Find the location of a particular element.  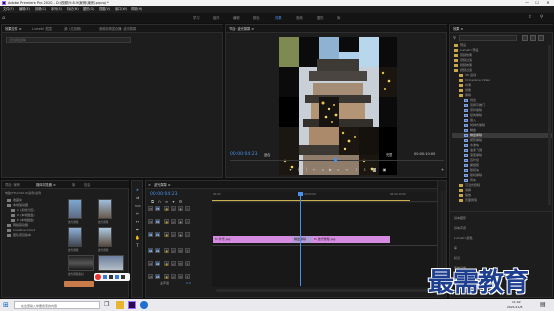

menu-sequence: 序列(S) is located at coordinates (56, 9).